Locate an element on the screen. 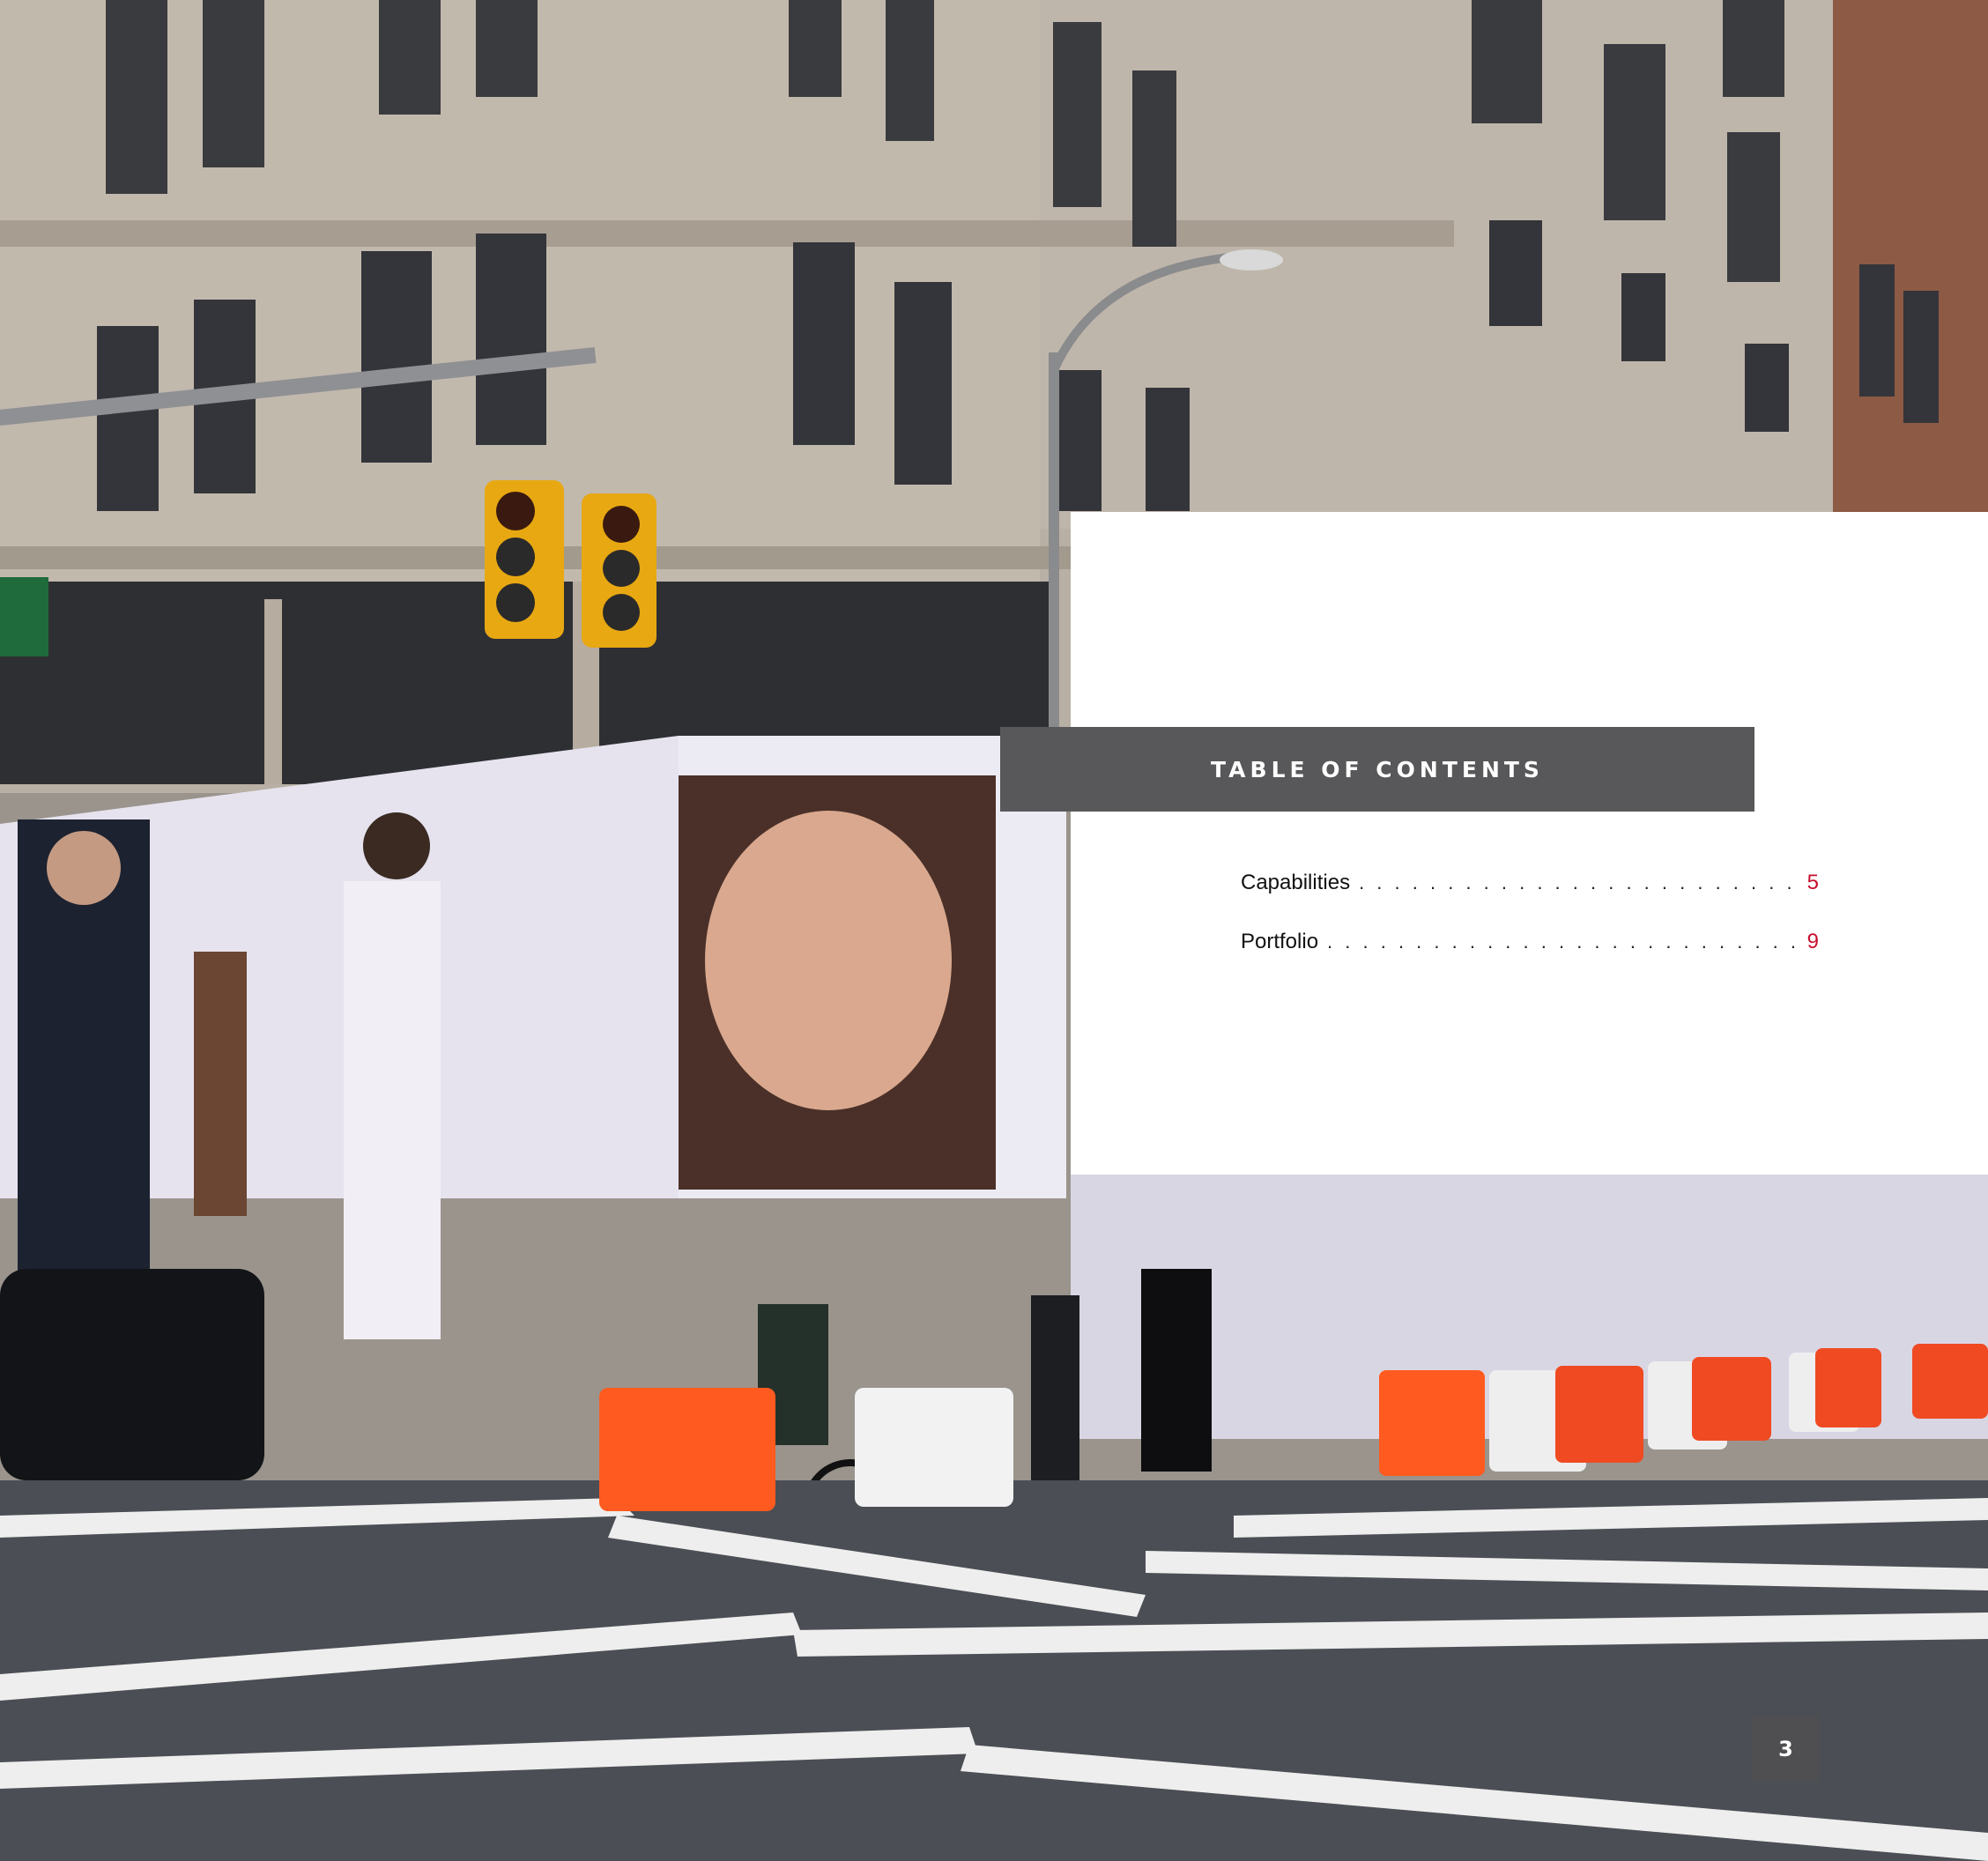 This screenshot has width=1988, height=1861. toc-entry-label: Portfolio is located at coordinates (1280, 941).